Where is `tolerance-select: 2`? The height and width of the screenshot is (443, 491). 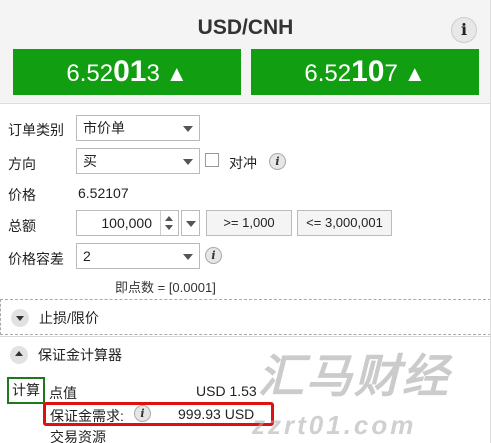
tolerance-select: 2 is located at coordinates (138, 256).